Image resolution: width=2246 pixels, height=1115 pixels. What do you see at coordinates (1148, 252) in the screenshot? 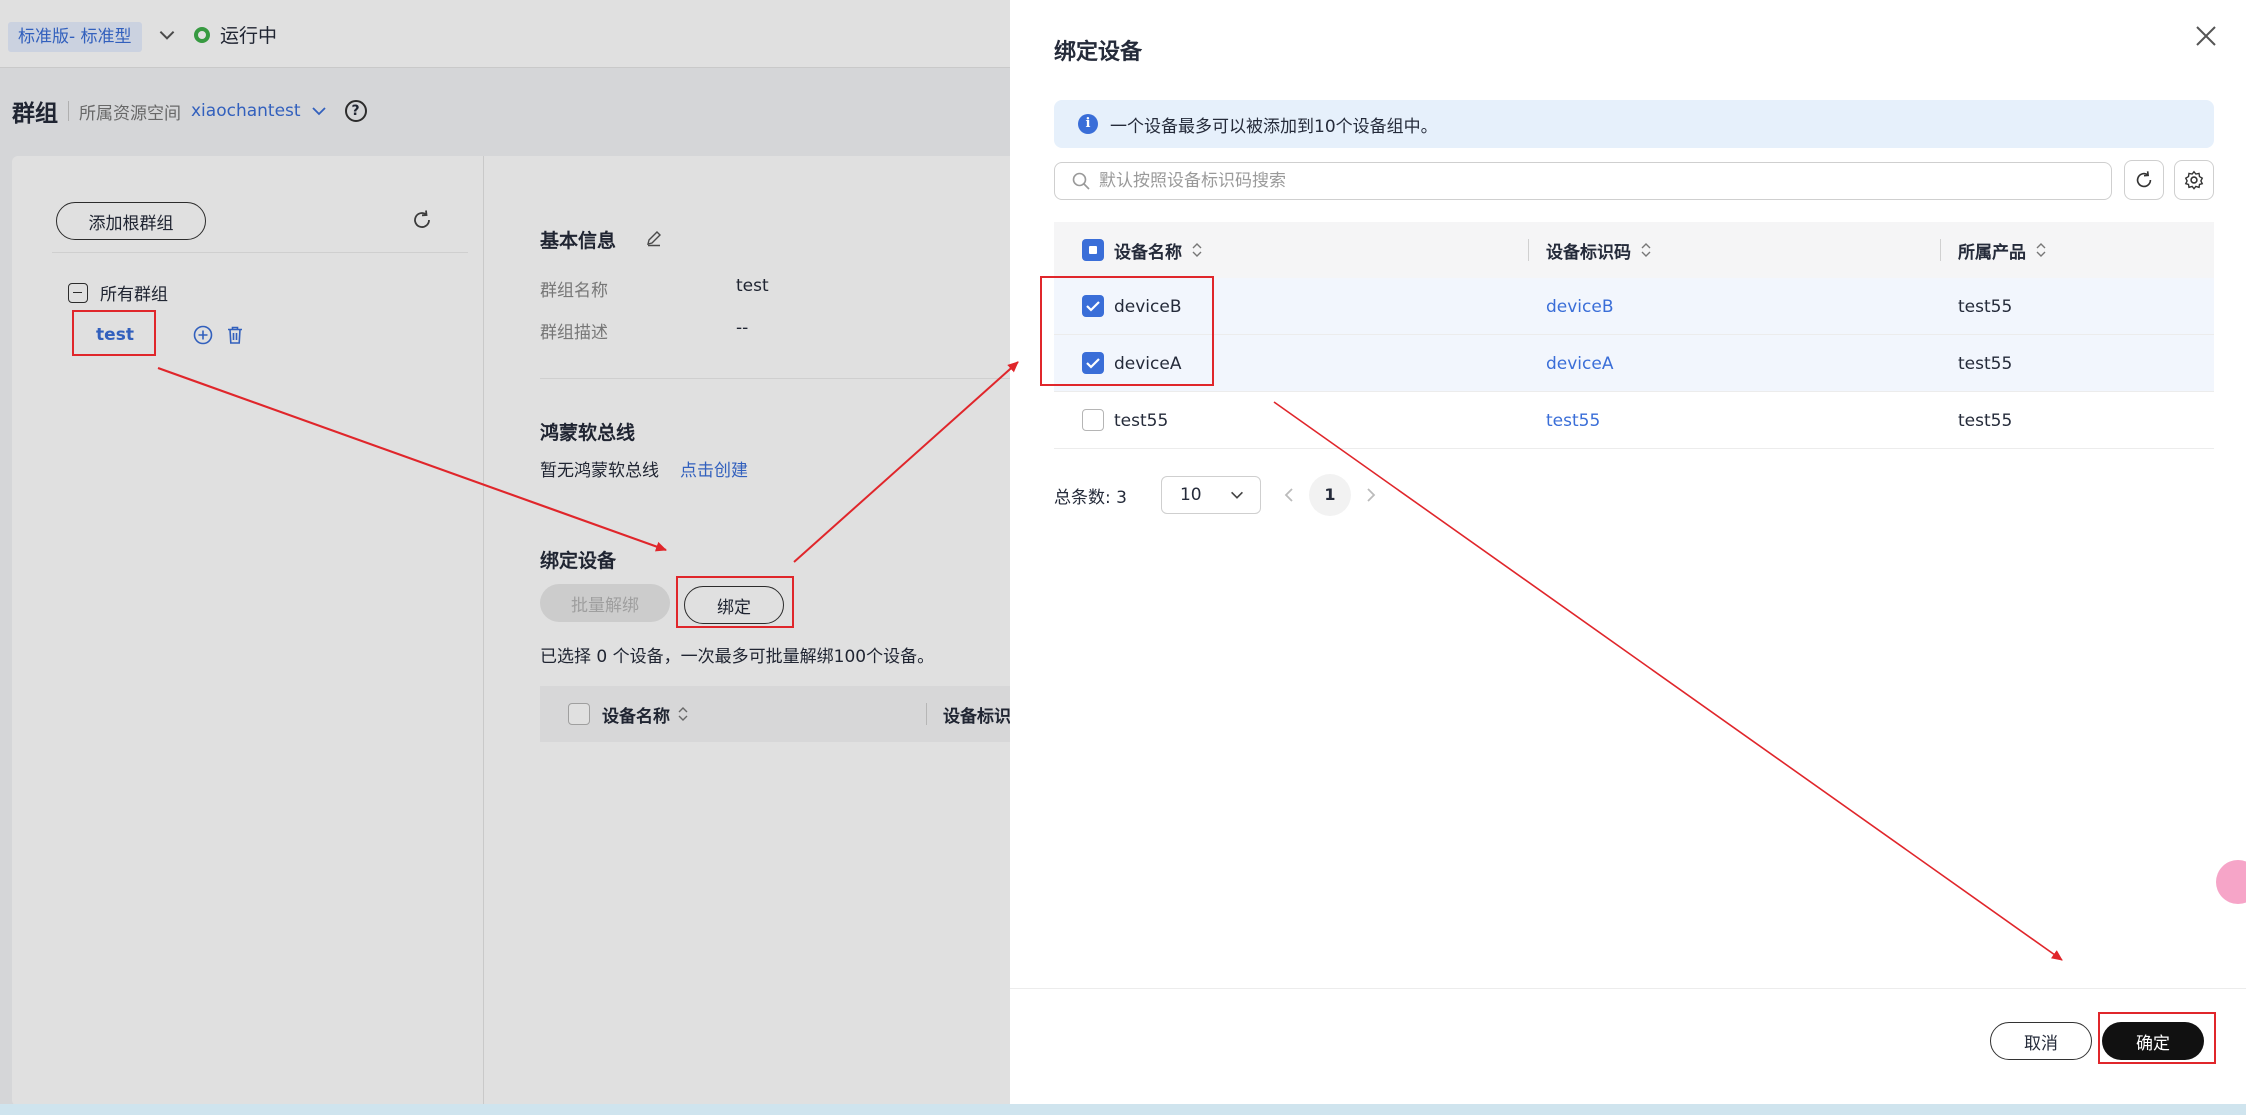
I see `column-header-label: 设备名称` at bounding box center [1148, 252].